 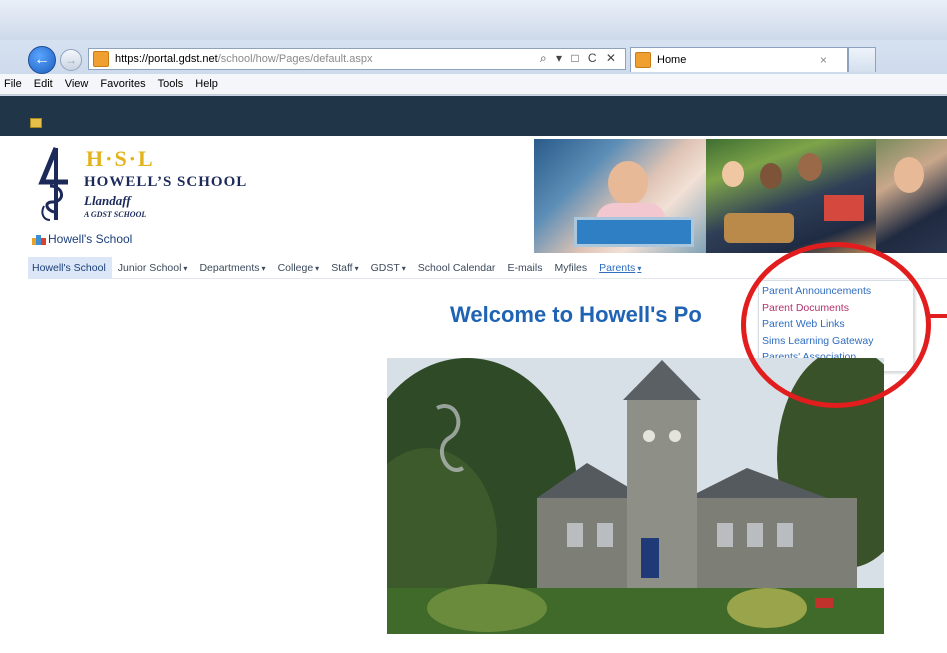 I want to click on nav-emails: E-mails, so click(x=524, y=268).